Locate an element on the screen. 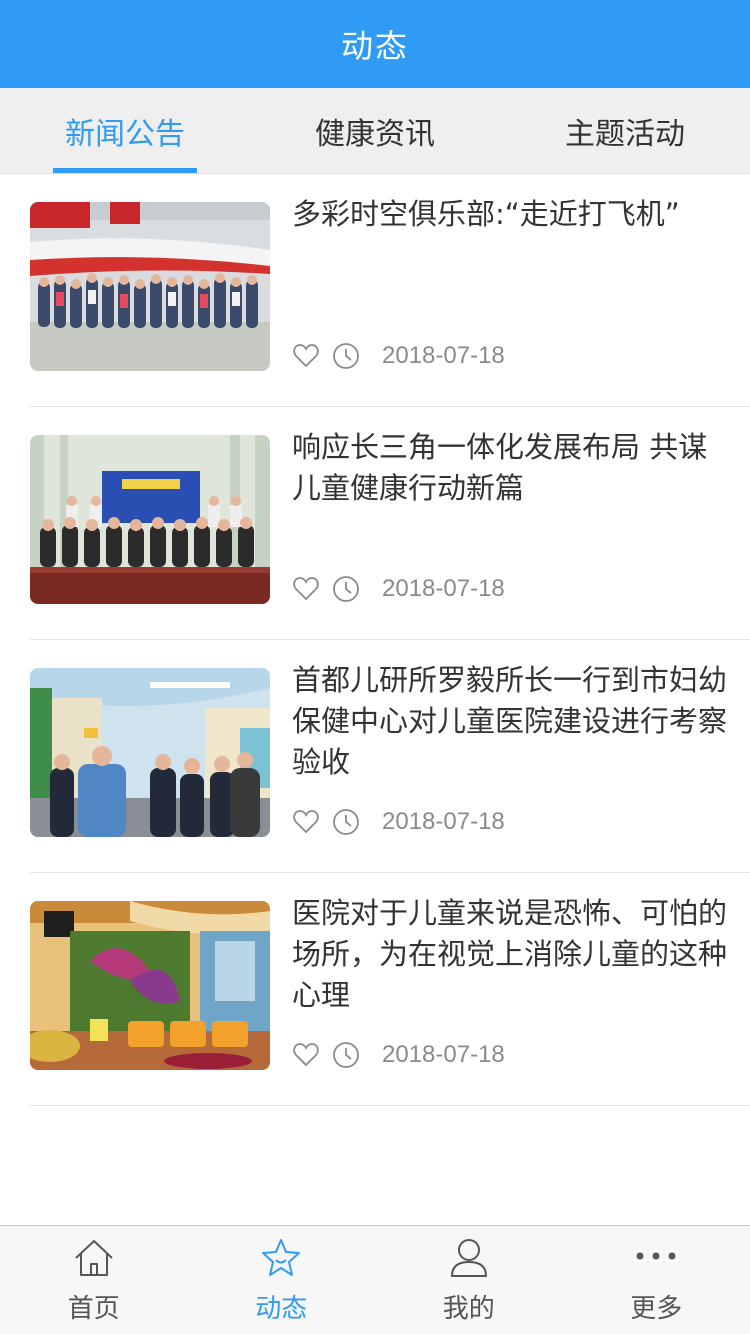 Image resolution: width=750 pixels, height=1334 pixels. app-header: 动态 is located at coordinates (375, 44).